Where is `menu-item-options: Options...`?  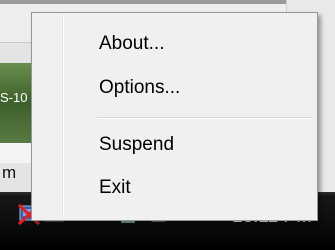 menu-item-options: Options... is located at coordinates (174, 88).